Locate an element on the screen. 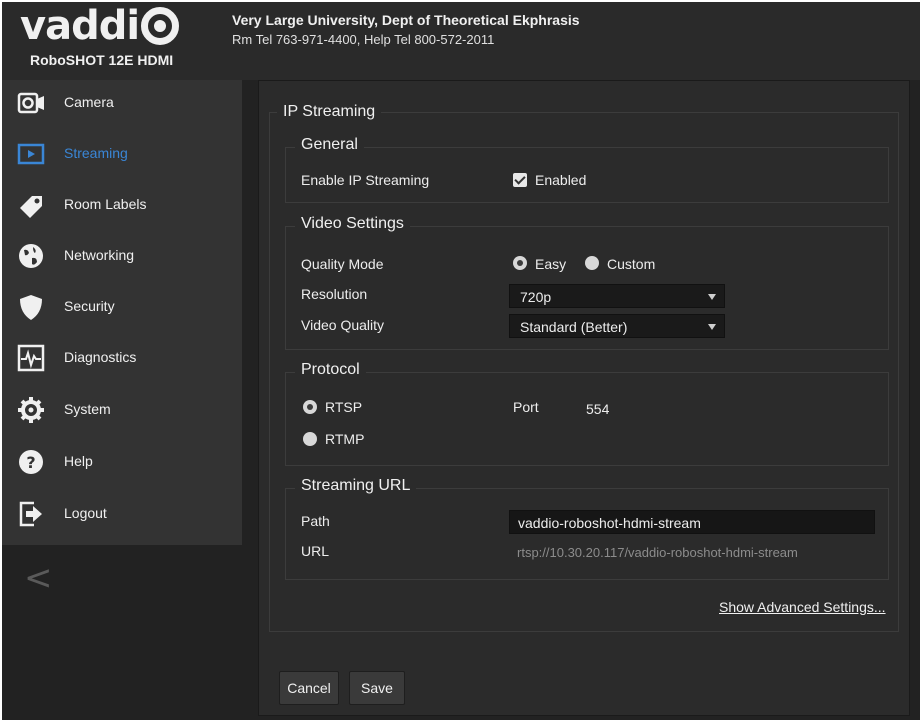 The height and width of the screenshot is (722, 922). sidebar-item-label: Networking is located at coordinates (99, 255).